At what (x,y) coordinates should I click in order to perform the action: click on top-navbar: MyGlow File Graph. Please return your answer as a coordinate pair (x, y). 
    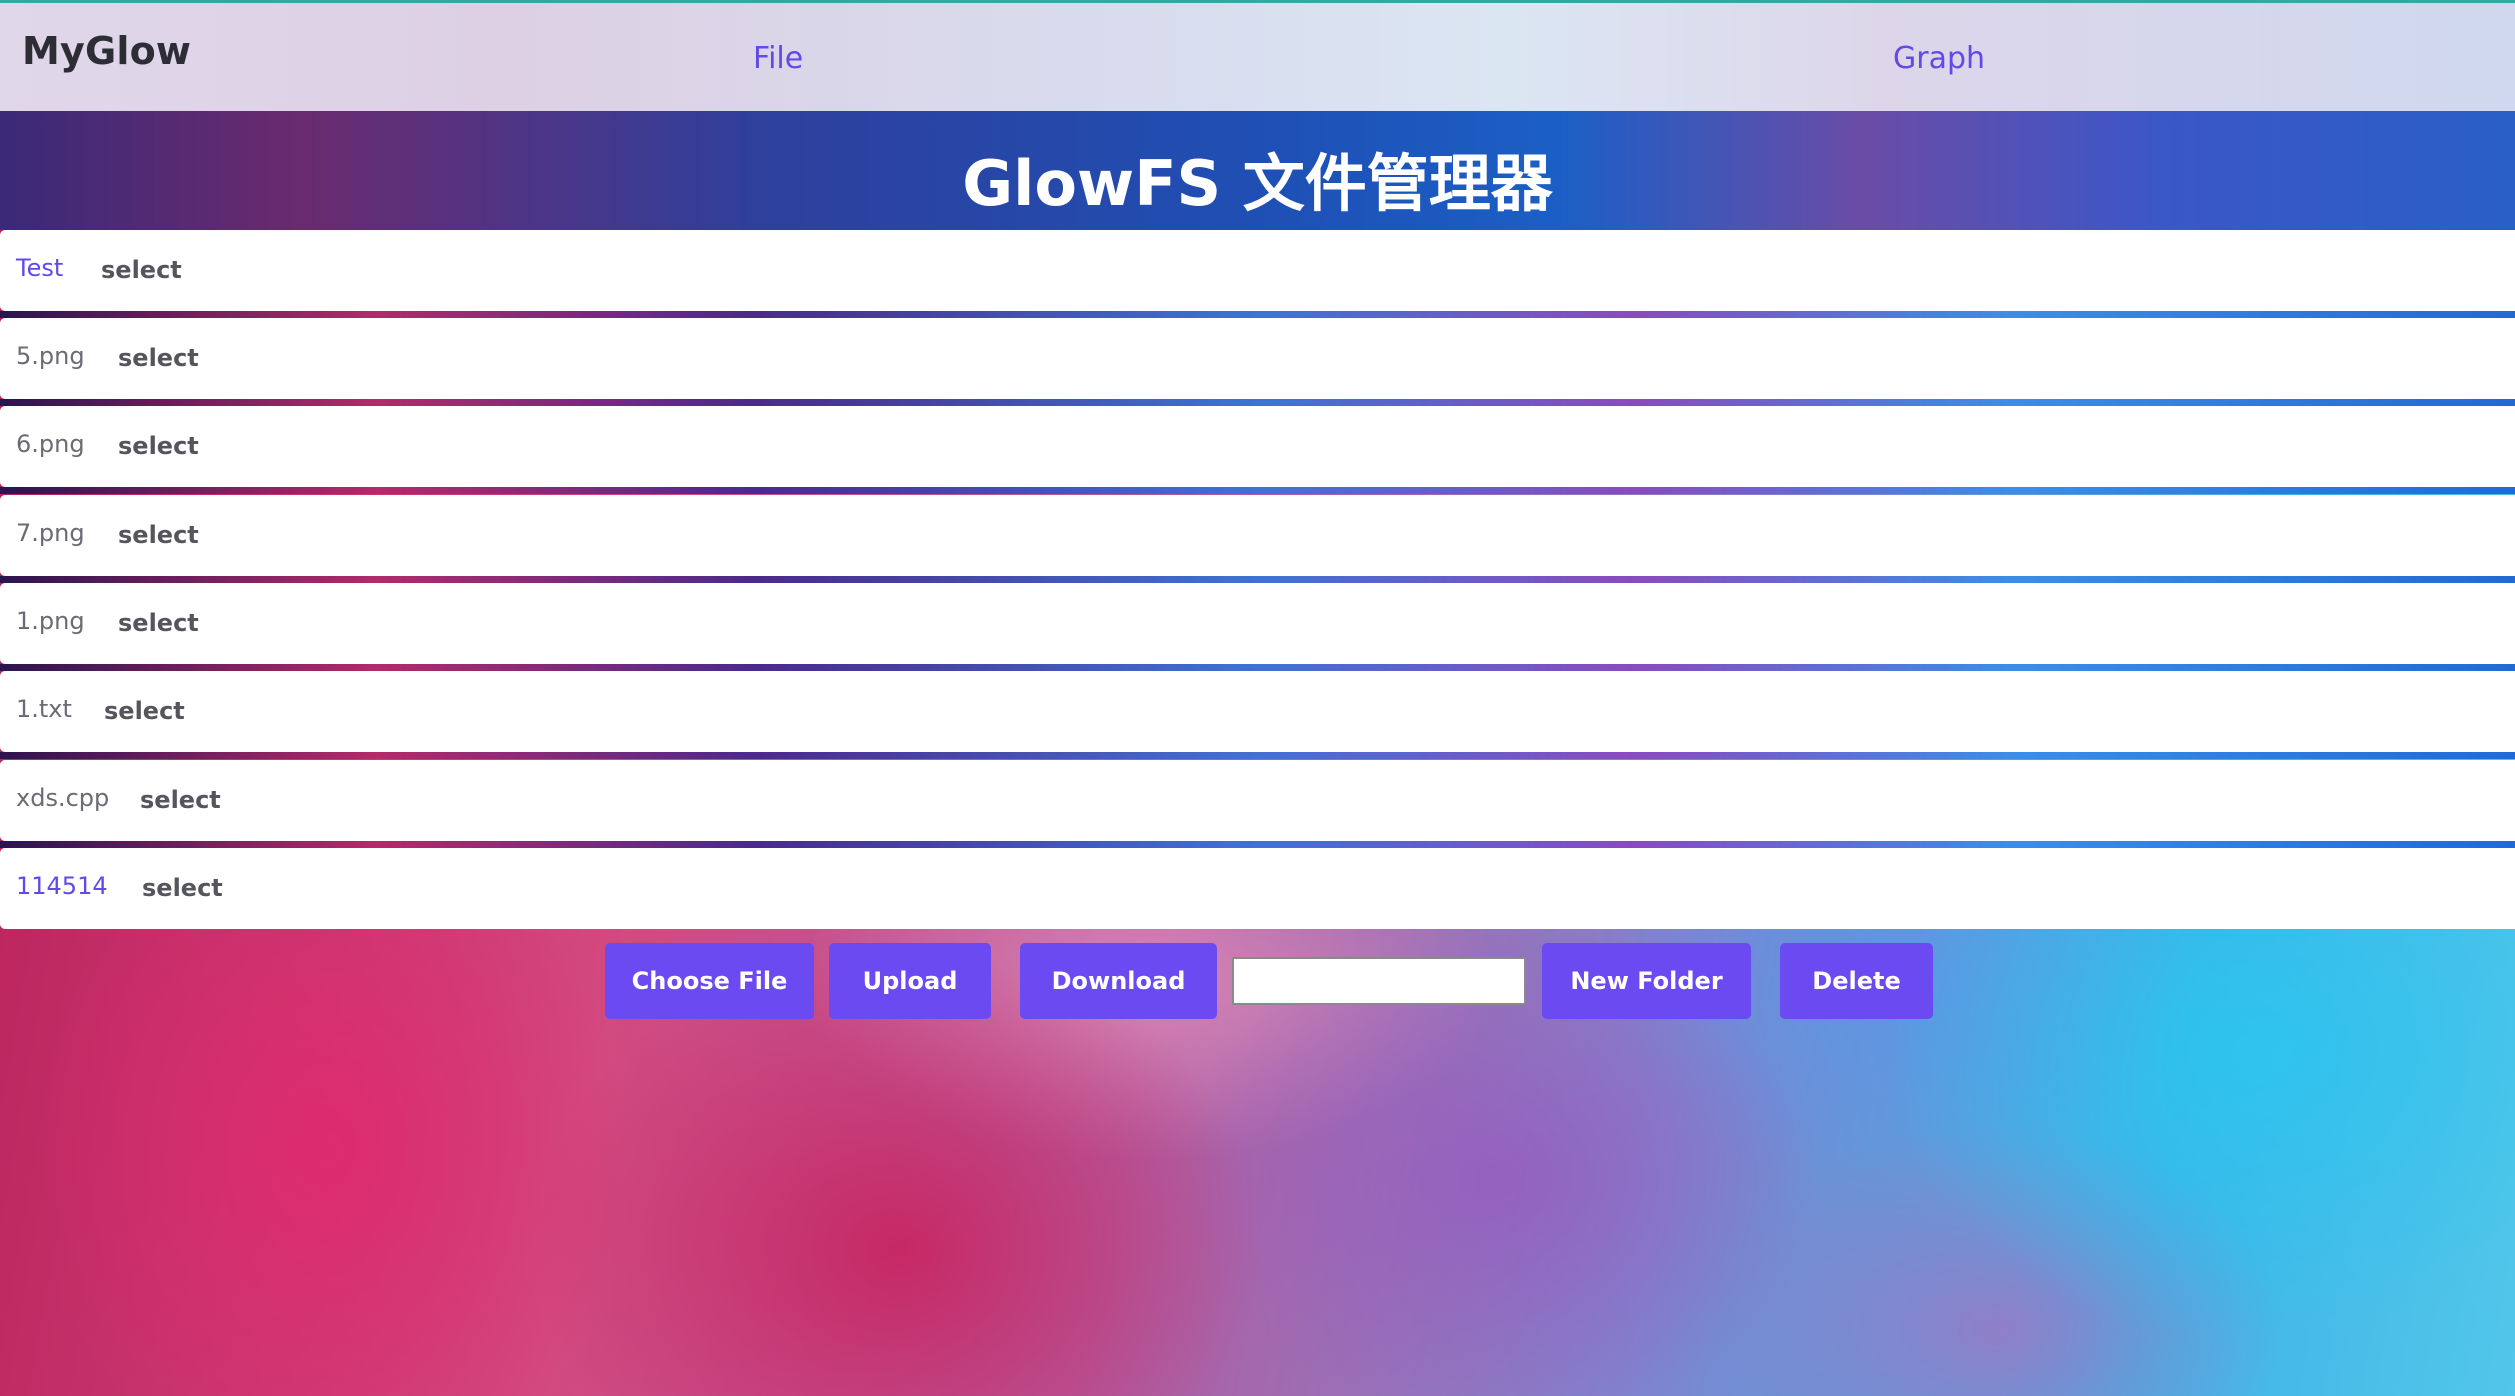
    Looking at the image, I should click on (1257, 55).